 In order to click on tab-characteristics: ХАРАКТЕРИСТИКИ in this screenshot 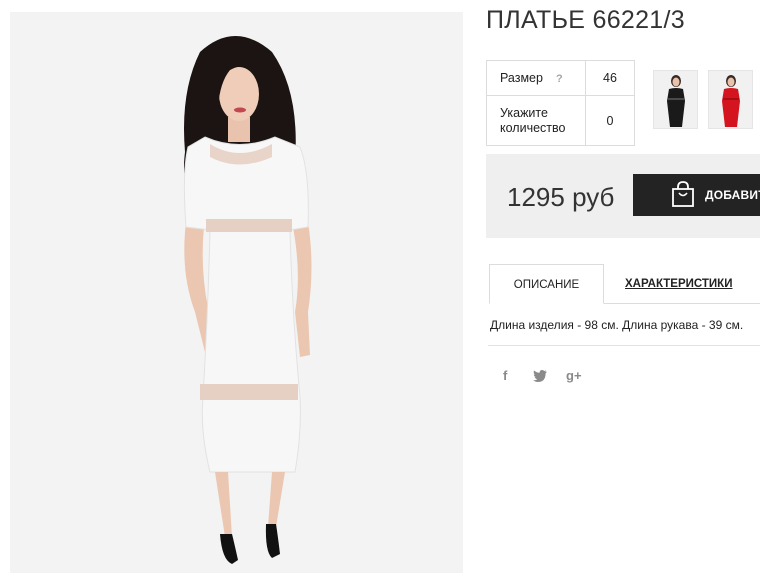, I will do `click(678, 284)`.